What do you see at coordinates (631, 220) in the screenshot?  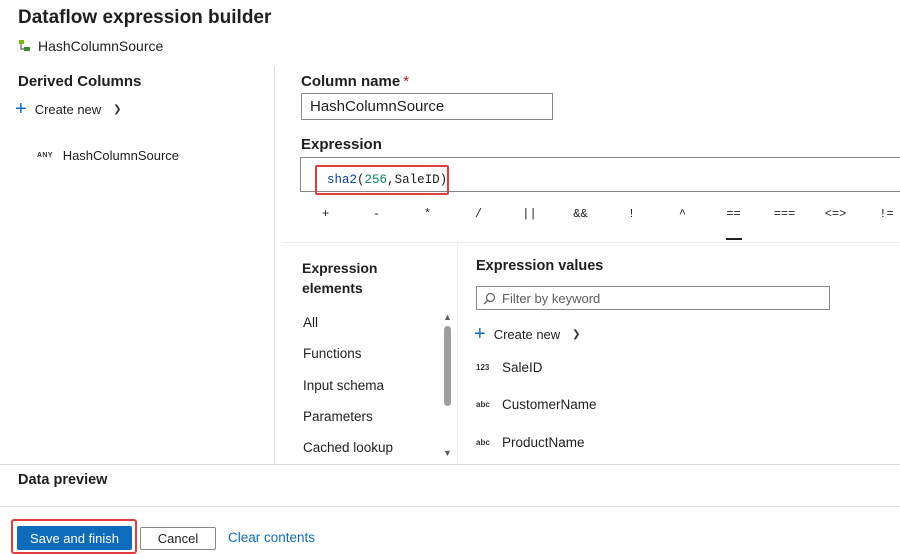 I see `operator-not: !` at bounding box center [631, 220].